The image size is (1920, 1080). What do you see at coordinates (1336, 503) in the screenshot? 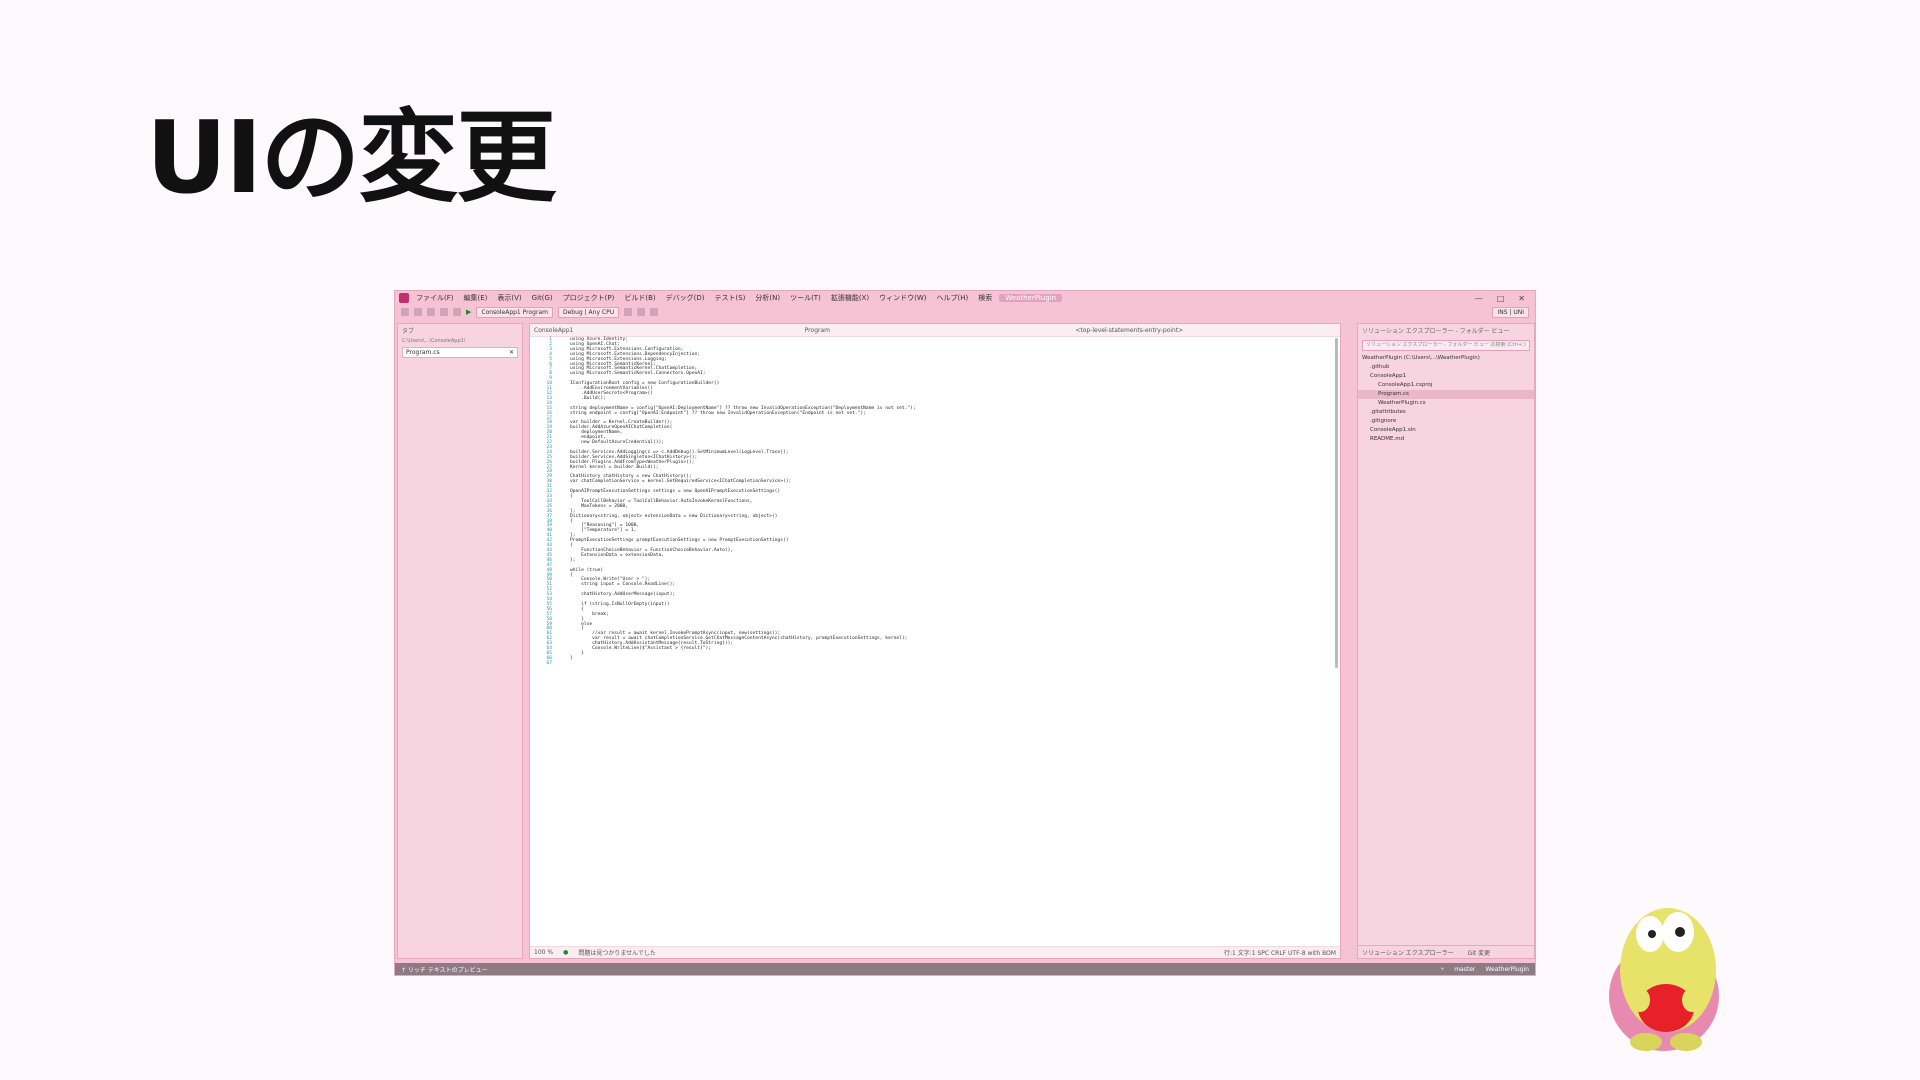
I see `editor-scrollbar` at bounding box center [1336, 503].